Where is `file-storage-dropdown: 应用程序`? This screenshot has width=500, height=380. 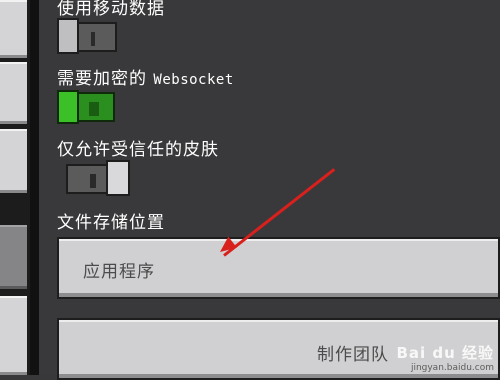 file-storage-dropdown: 应用程序 is located at coordinates (278, 268).